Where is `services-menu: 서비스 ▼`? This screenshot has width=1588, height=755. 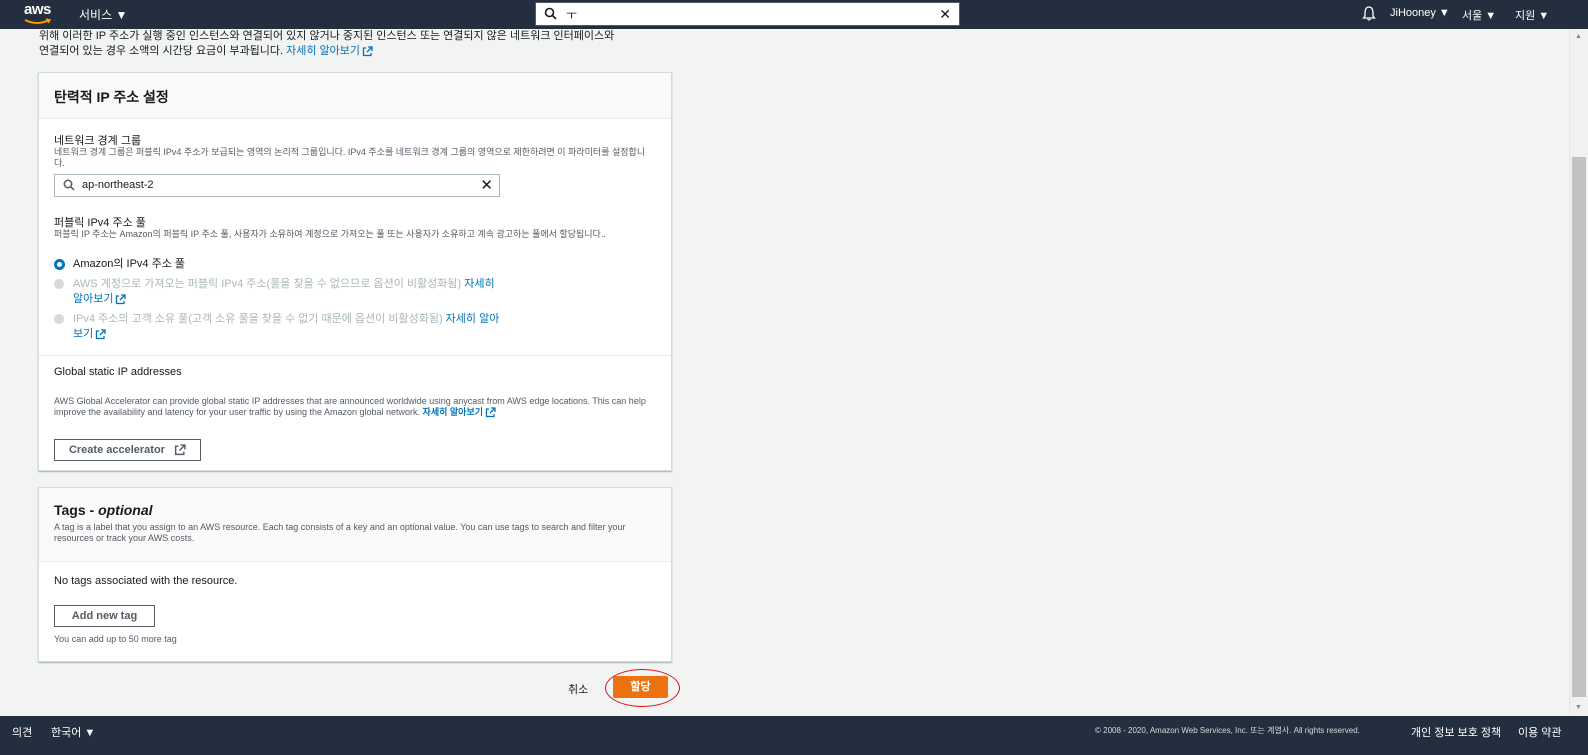
services-menu: 서비스 ▼ is located at coordinates (103, 14).